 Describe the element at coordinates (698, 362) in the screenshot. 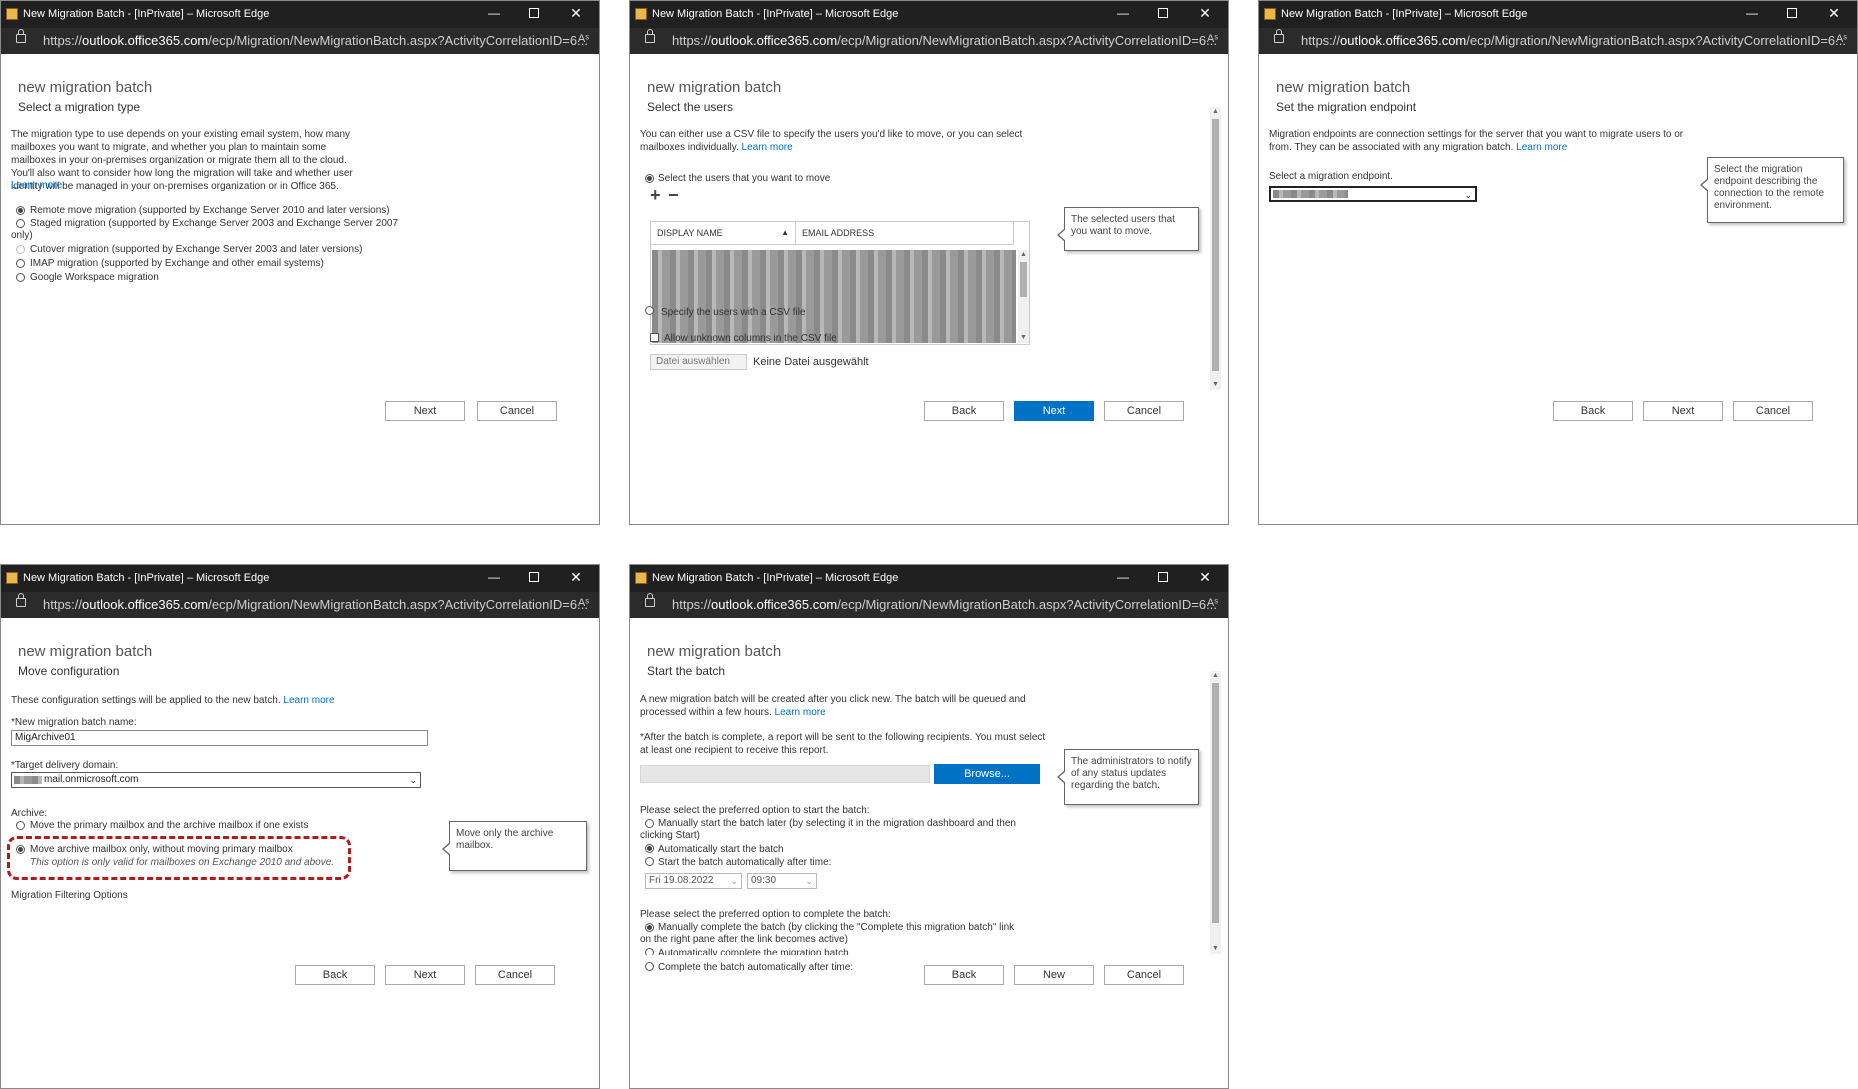

I see `choose-file-button: Datei auswählen` at that location.